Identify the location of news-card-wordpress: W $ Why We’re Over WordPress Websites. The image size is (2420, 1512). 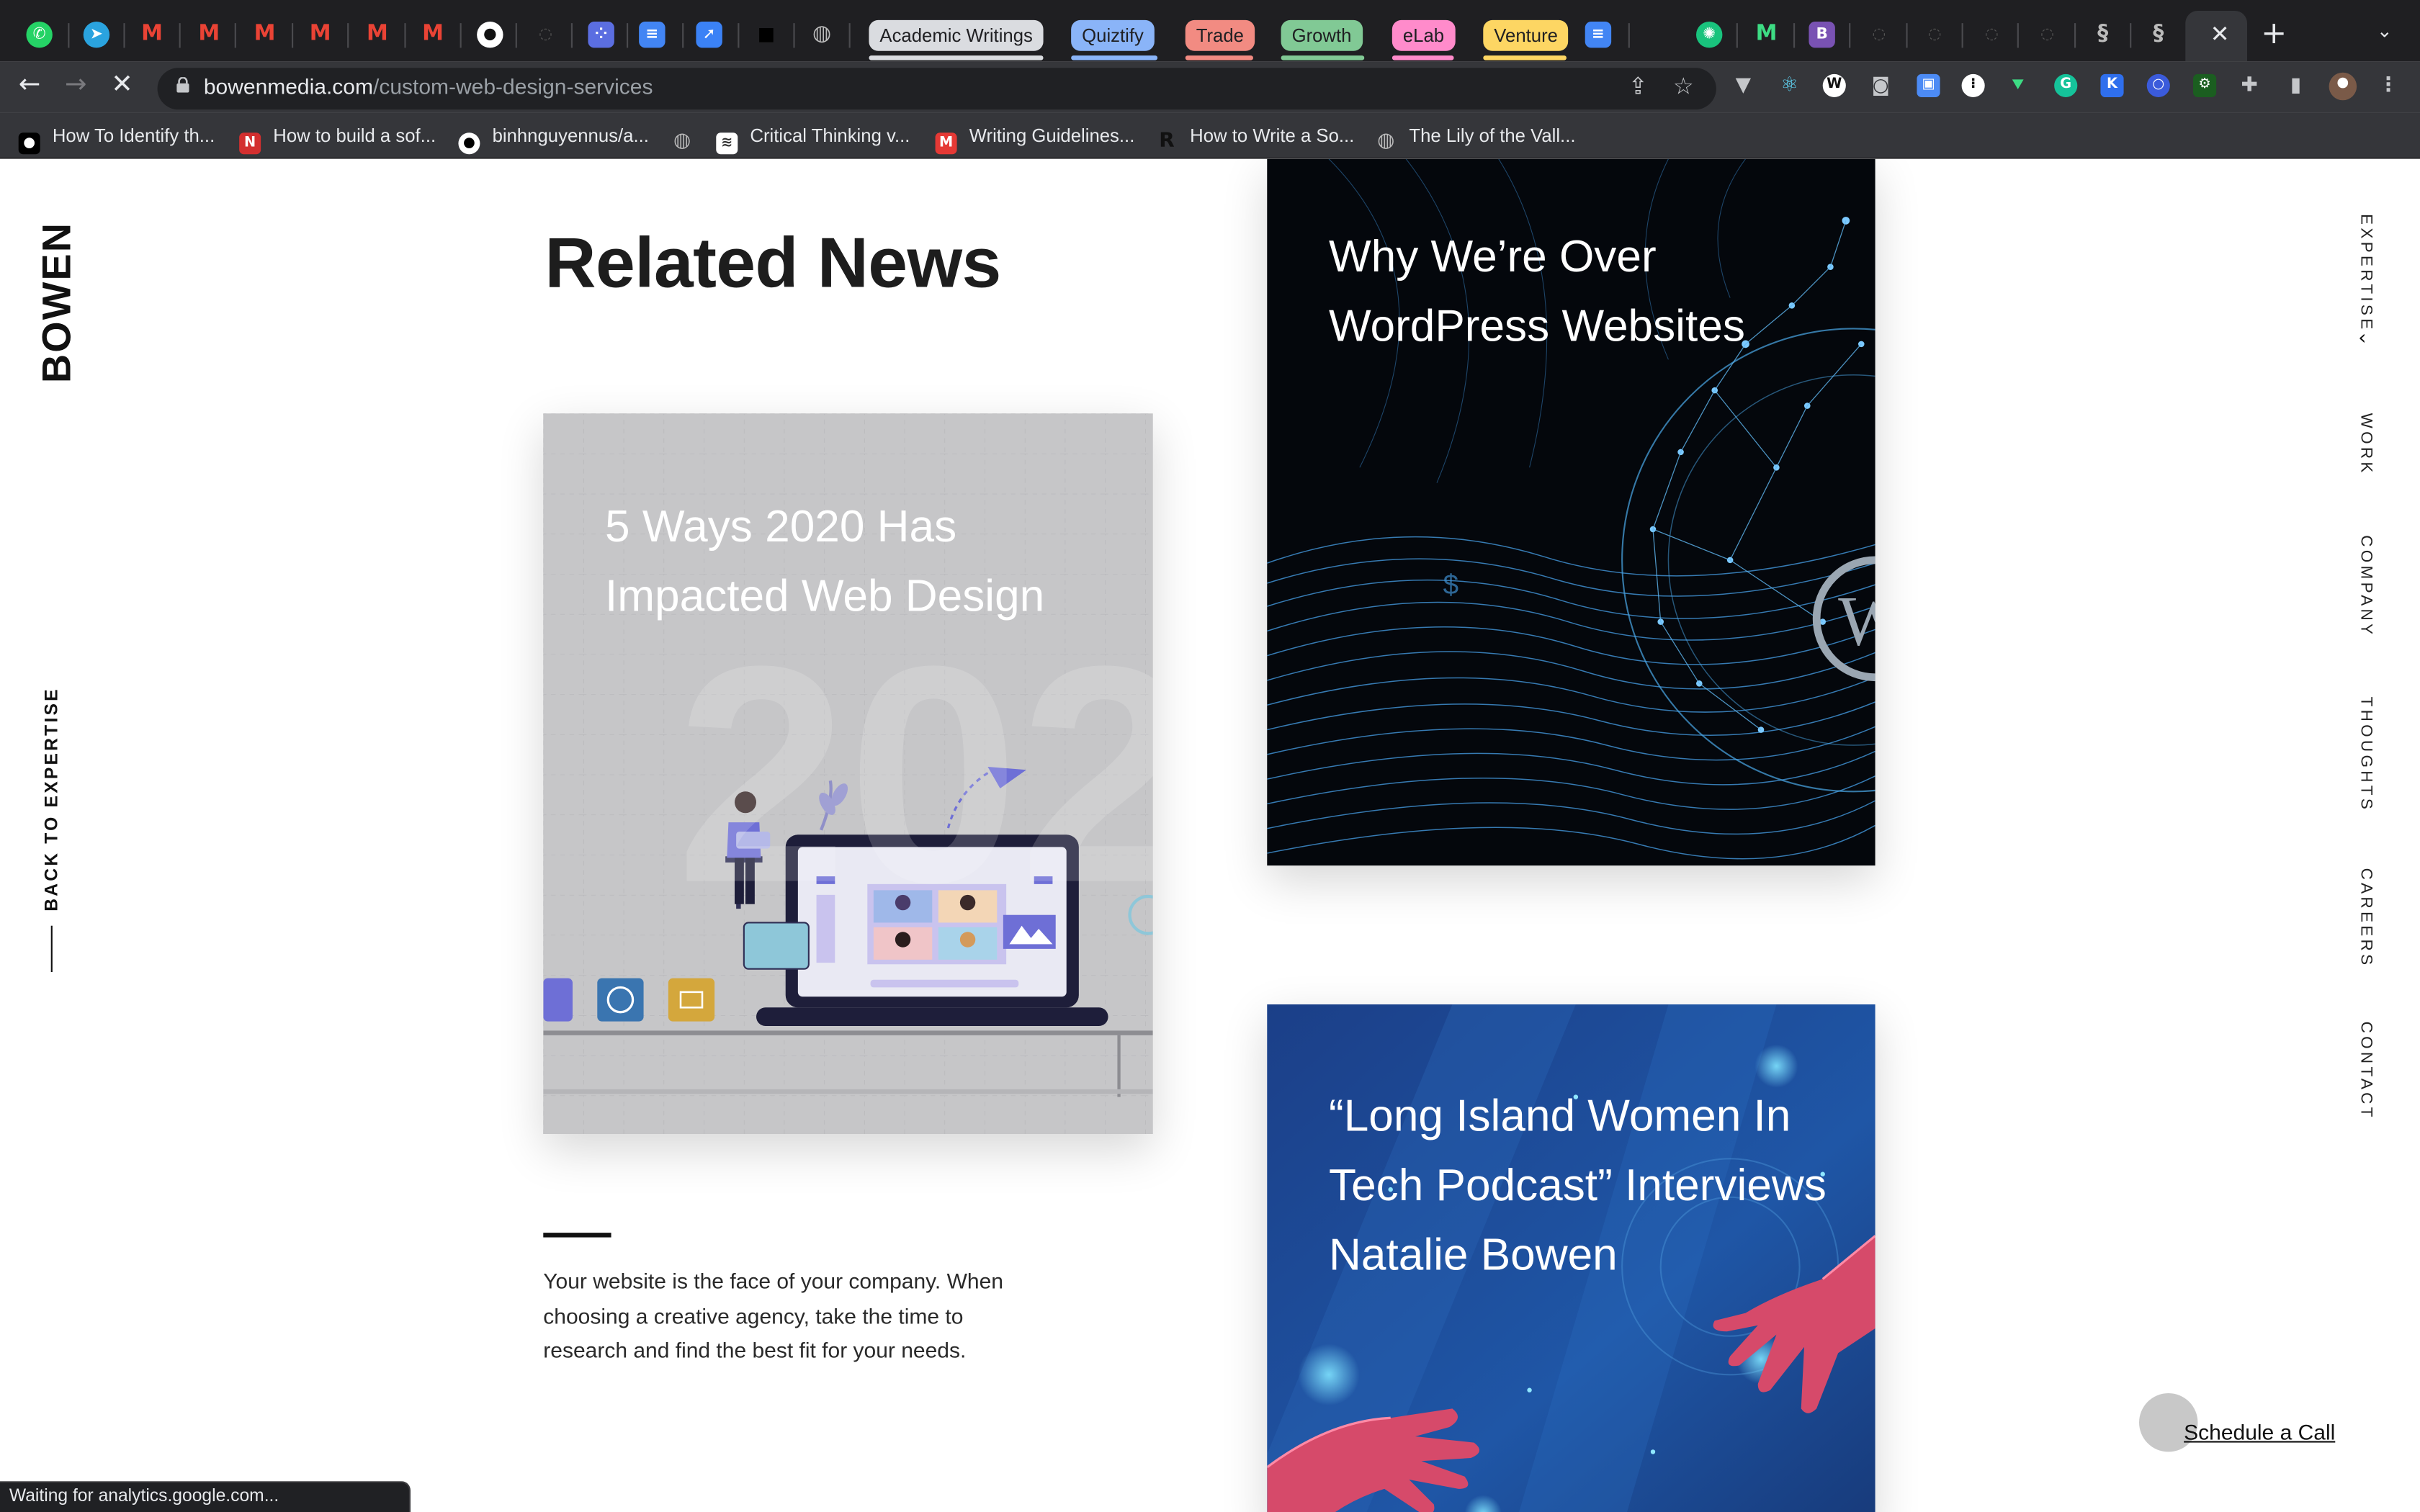
(1572, 512).